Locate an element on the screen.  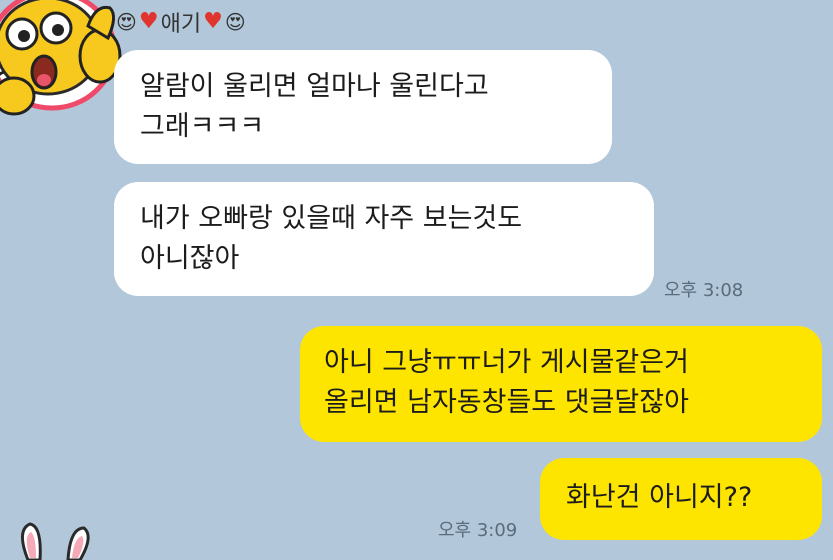
sender-avatar is located at coordinates (62, 63).